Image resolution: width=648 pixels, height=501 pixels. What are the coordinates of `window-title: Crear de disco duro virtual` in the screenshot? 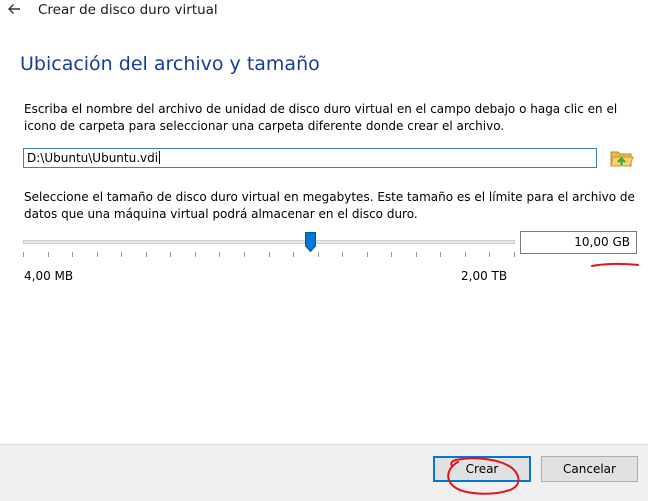 It's located at (128, 10).